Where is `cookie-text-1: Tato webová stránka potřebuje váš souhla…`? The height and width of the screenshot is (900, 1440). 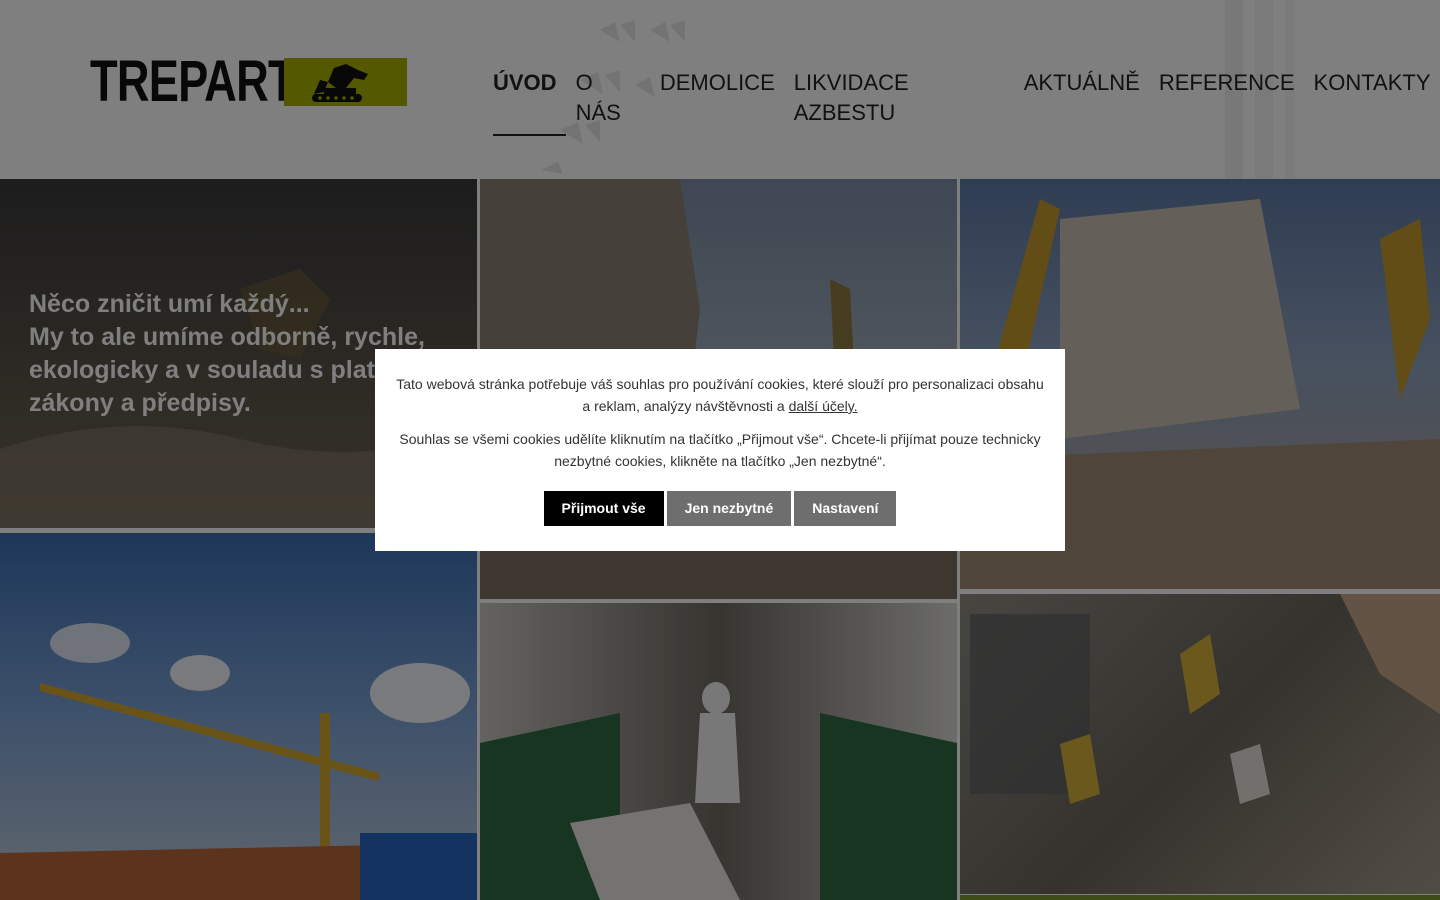 cookie-text-1: Tato webová stránka potřebuje váš souhla… is located at coordinates (720, 395).